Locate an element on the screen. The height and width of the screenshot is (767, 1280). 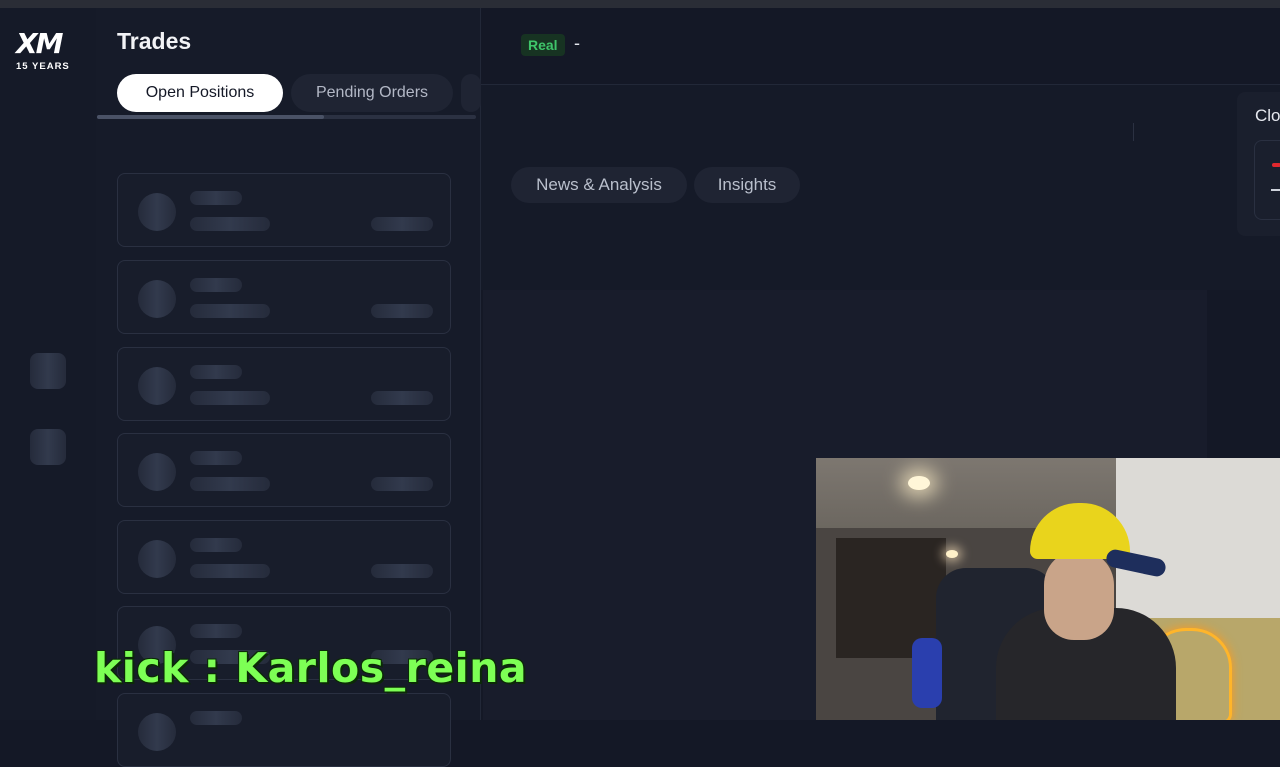
right-side-panel: Clo is located at coordinates (1258, 164).